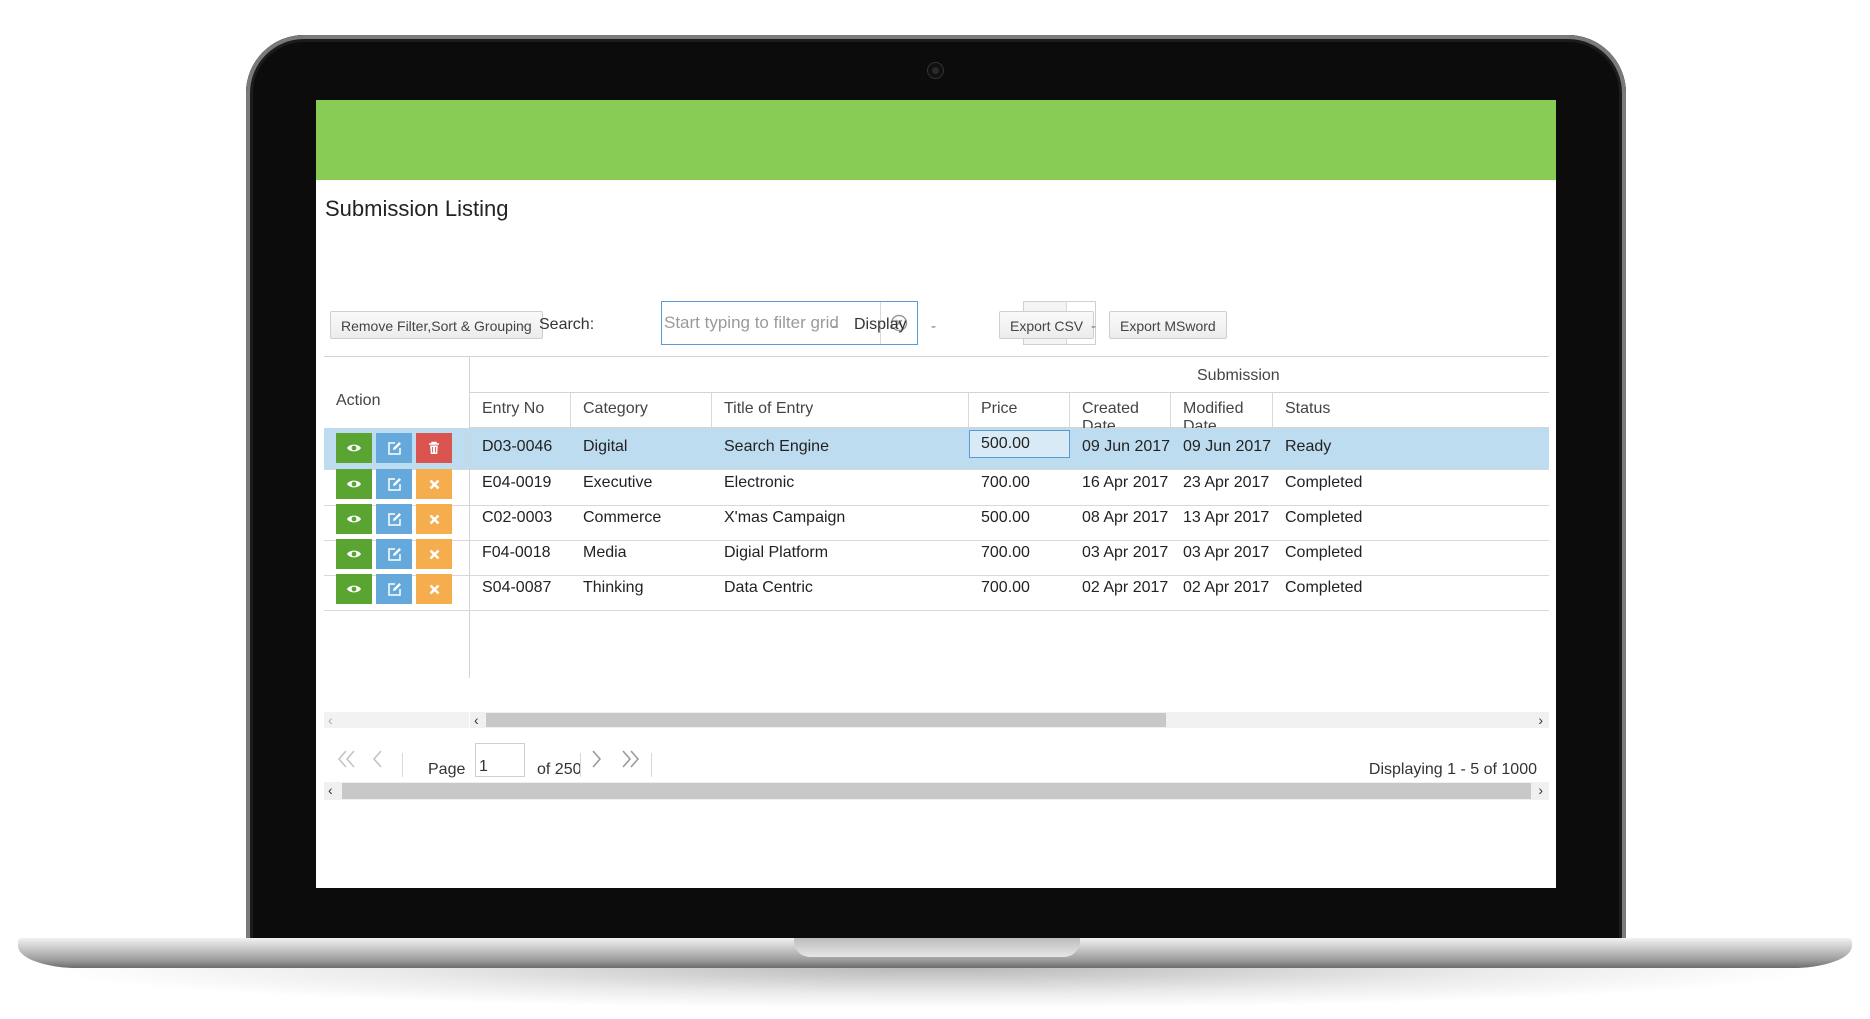 This screenshot has height=1019, width=1870. I want to click on page-horizontal-scrollbar: ‹ ›, so click(936, 791).